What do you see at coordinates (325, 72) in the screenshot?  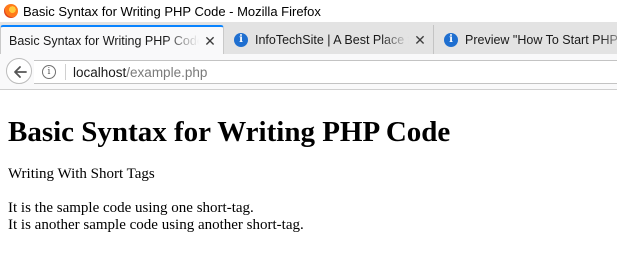 I see `url-bar: i localhost/example.php` at bounding box center [325, 72].